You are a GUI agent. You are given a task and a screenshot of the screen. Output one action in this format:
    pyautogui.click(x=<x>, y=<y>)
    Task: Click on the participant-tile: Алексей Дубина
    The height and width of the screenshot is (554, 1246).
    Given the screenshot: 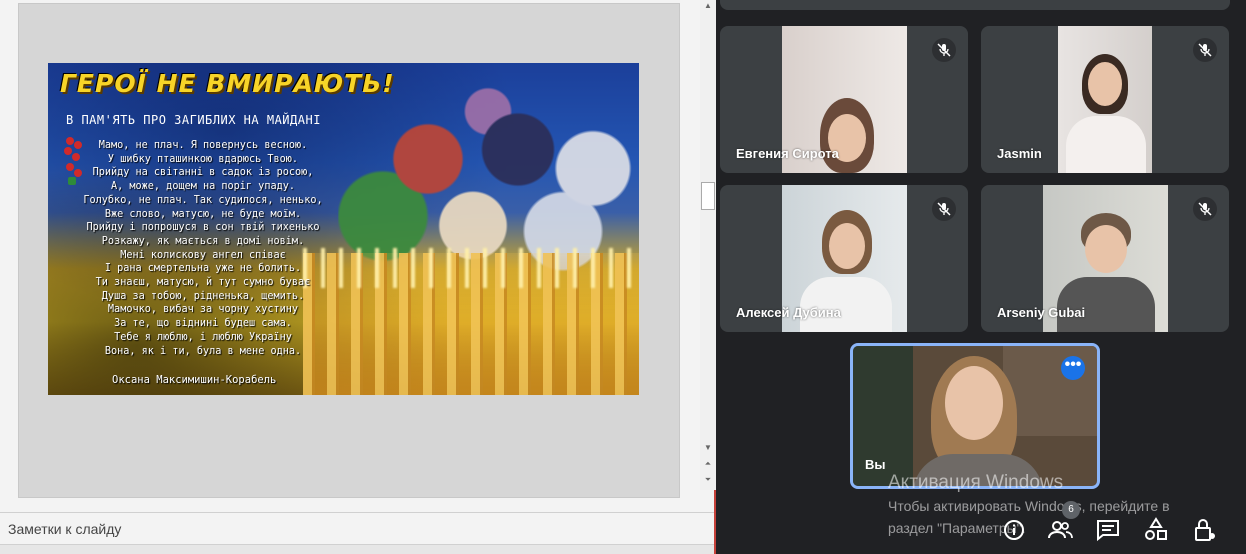 What is the action you would take?
    pyautogui.click(x=844, y=258)
    